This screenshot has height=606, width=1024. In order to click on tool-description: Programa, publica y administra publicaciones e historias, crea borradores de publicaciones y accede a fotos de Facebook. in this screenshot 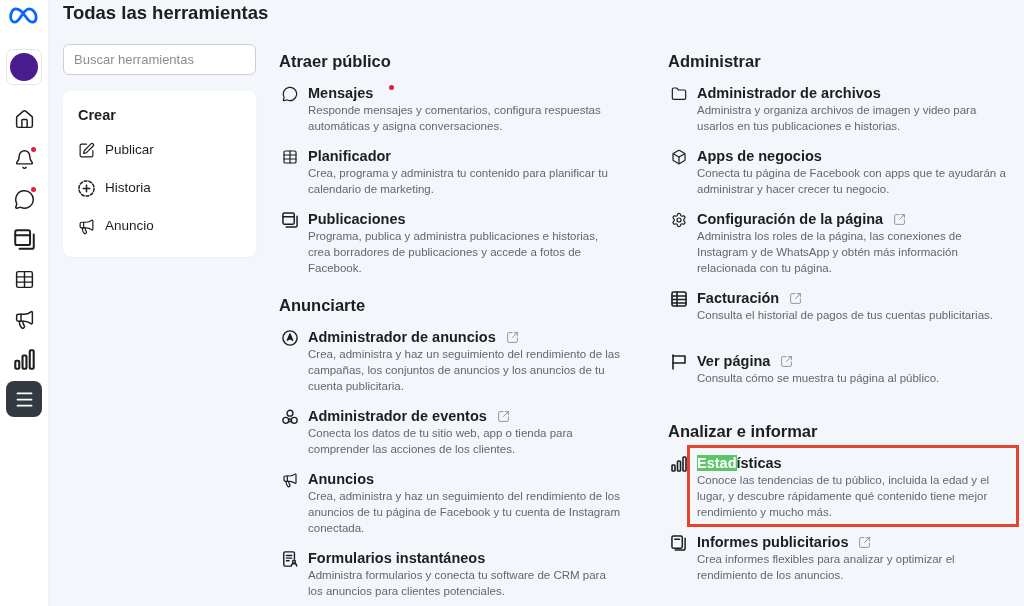, I will do `click(454, 252)`.